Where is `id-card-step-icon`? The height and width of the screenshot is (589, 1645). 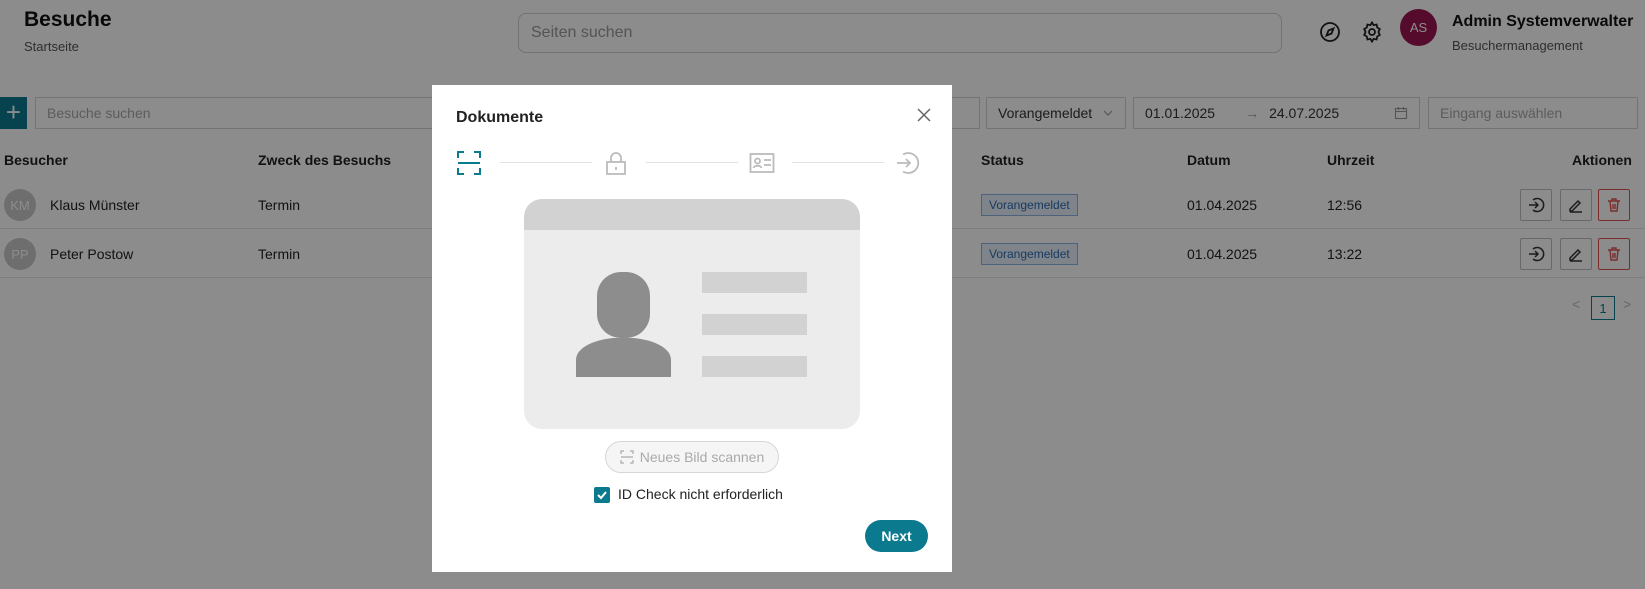
id-card-step-icon is located at coordinates (762, 163).